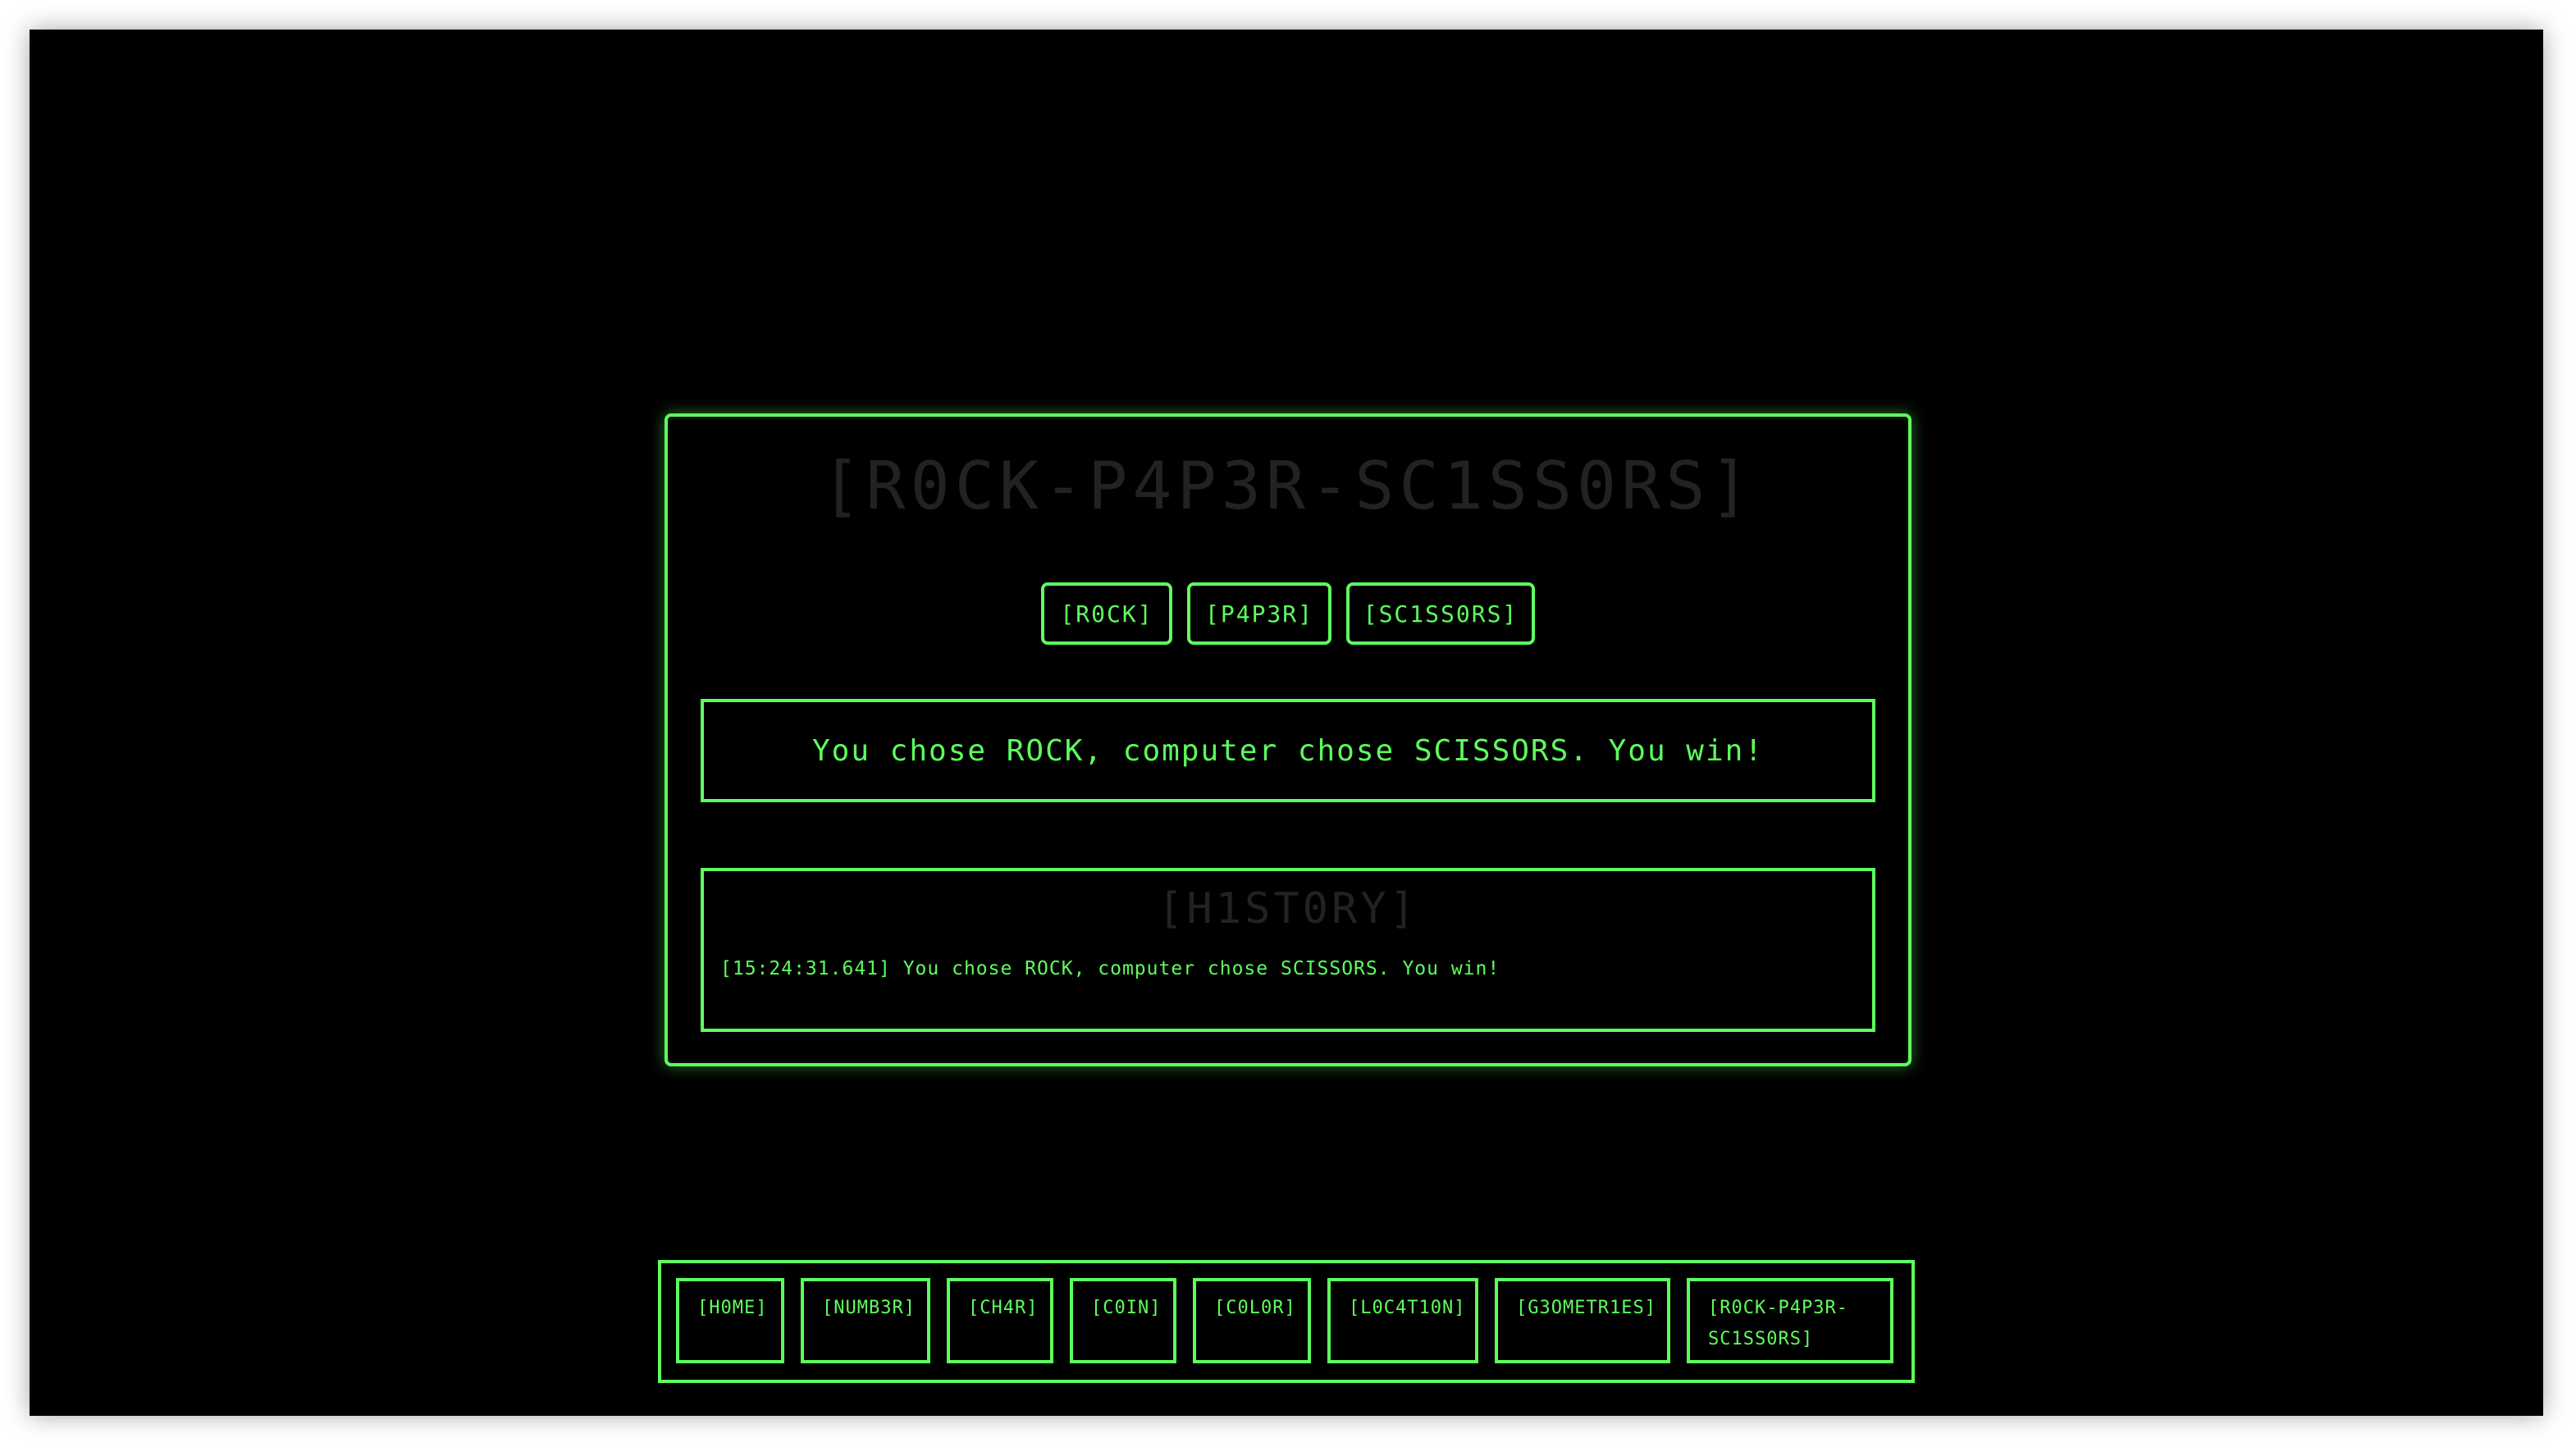 Image resolution: width=2576 pixels, height=1447 pixels. Describe the element at coordinates (1440, 613) in the screenshot. I see `scissors-button: [SC1SS0RS]` at that location.